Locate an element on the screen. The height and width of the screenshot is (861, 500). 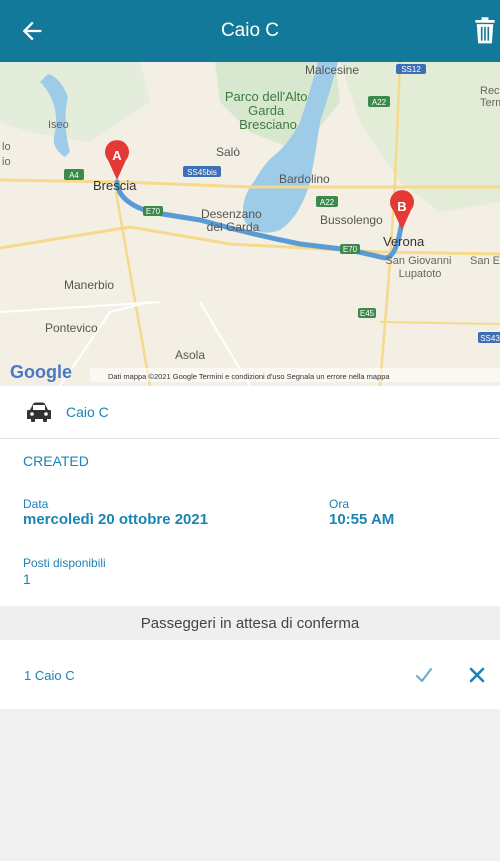
time-value: 10:55 AM is located at coordinates (362, 519).